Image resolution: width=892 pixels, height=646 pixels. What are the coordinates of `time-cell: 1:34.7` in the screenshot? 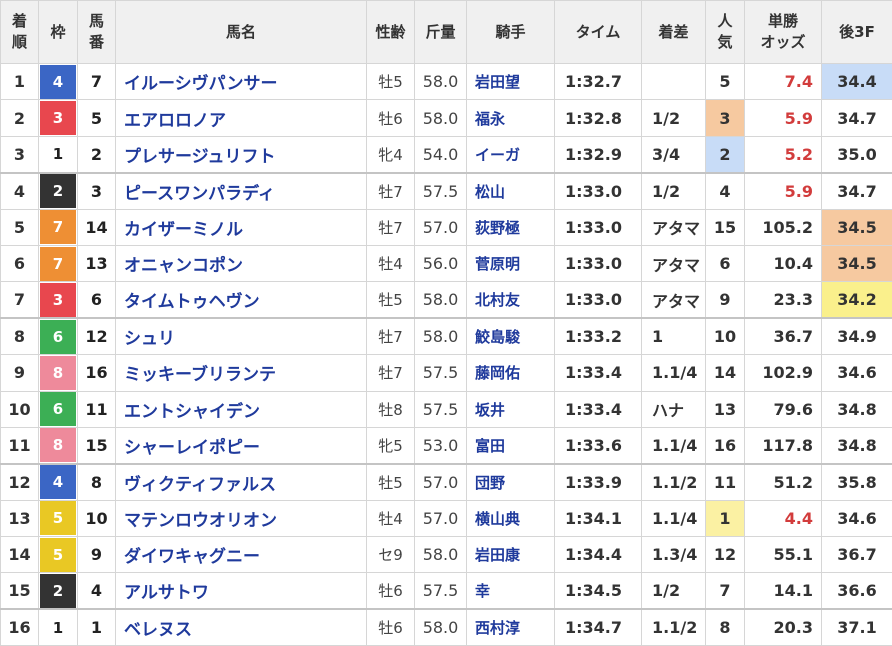 It's located at (598, 627).